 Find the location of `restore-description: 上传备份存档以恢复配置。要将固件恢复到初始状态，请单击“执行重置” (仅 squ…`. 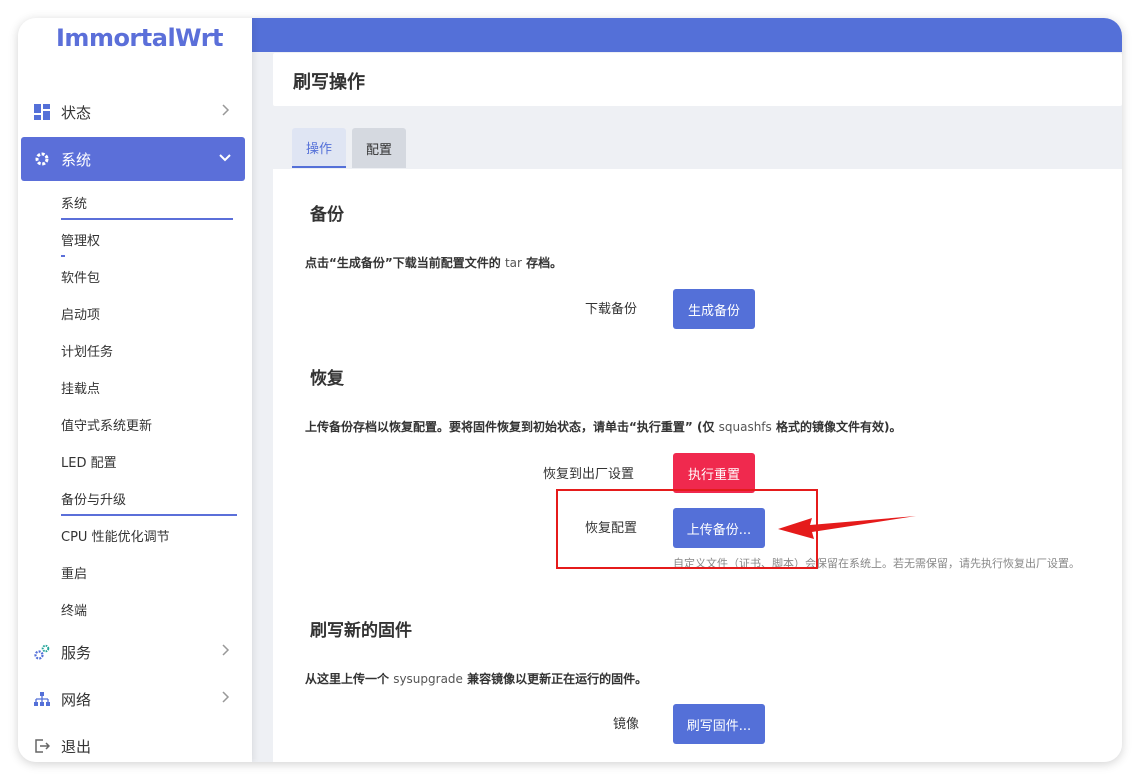

restore-description: 上传备份存档以恢复配置。要将固件恢复到初始状态，请单击“执行重置” (仅 squ… is located at coordinates (603, 427).